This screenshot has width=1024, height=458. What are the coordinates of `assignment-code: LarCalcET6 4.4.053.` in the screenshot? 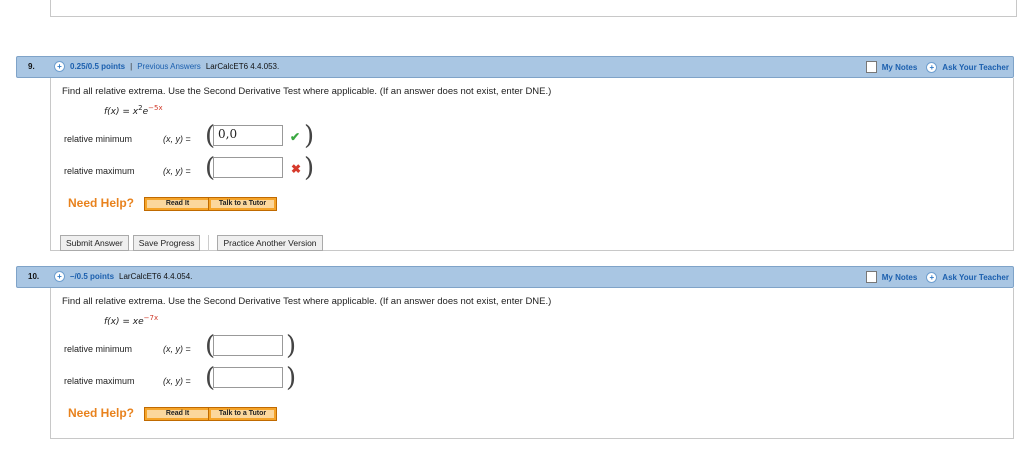 It's located at (242, 66).